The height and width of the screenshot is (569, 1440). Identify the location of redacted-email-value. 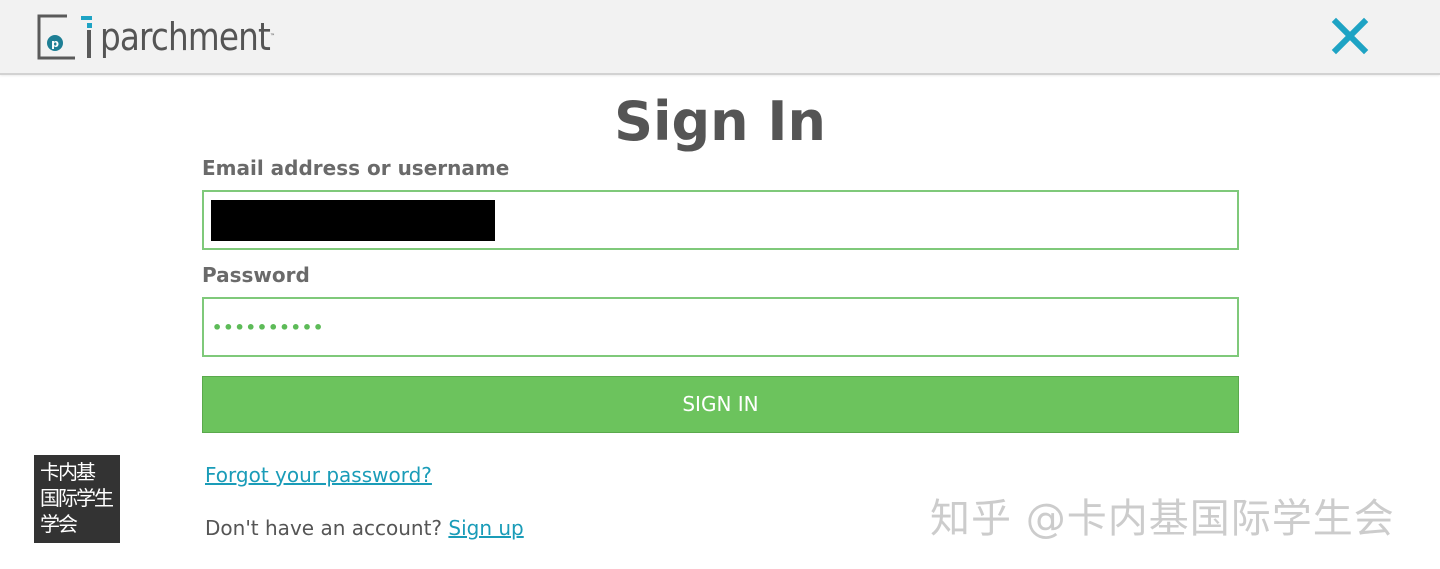
(353, 220).